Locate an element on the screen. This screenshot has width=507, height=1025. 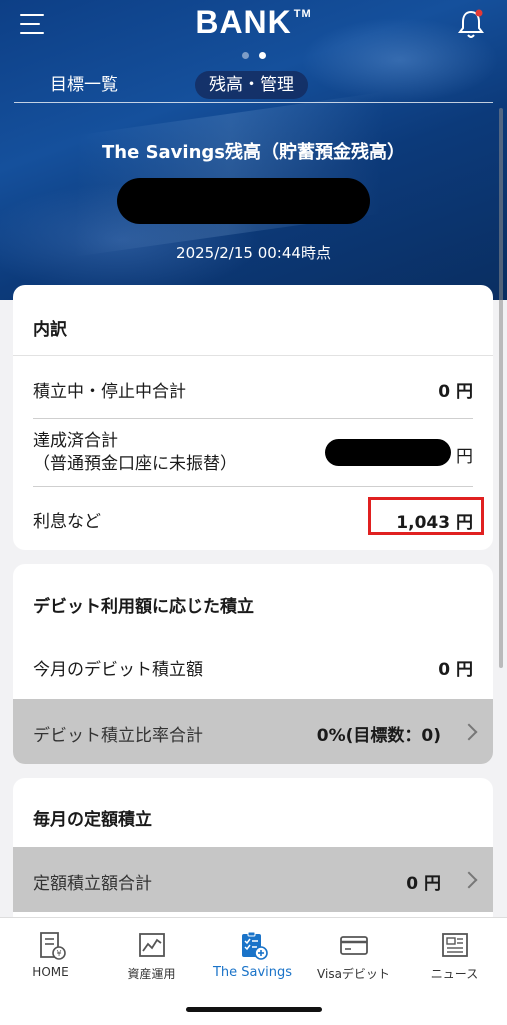
scrollbar is located at coordinates (501, 388).